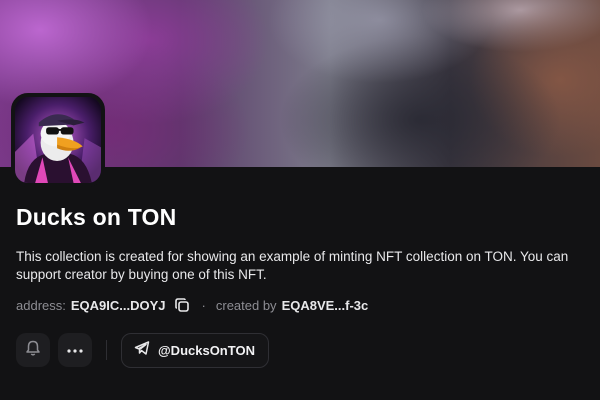  I want to click on collection-avatar, so click(58, 140).